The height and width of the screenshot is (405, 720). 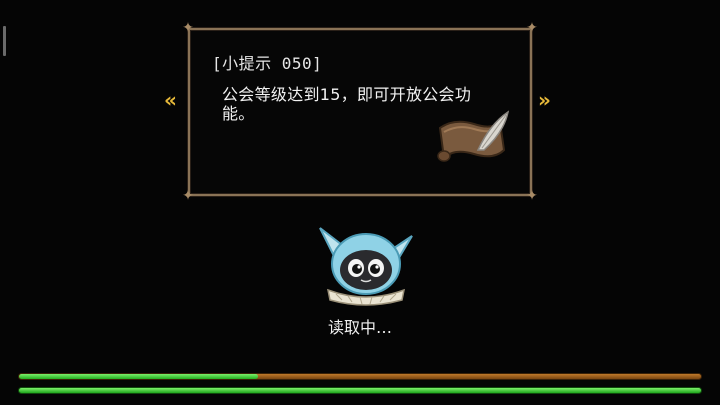 What do you see at coordinates (473, 136) in the screenshot?
I see `scroll-quill-icon` at bounding box center [473, 136].